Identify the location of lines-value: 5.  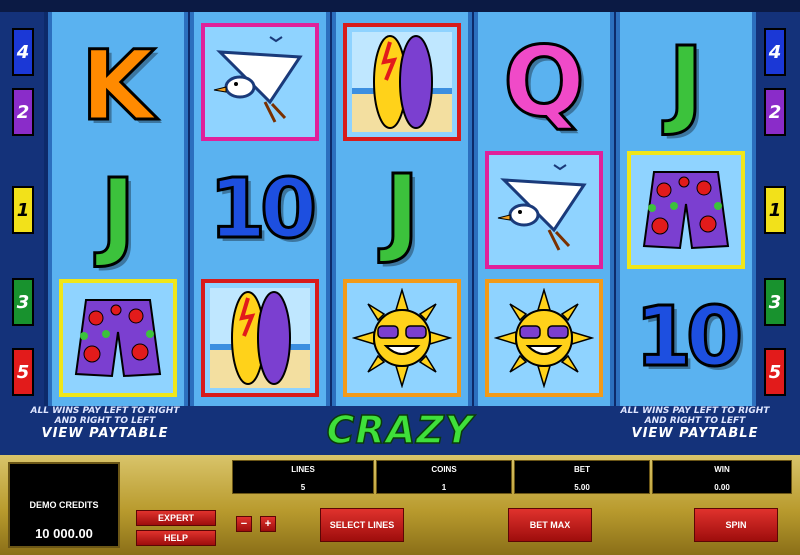
(303, 487).